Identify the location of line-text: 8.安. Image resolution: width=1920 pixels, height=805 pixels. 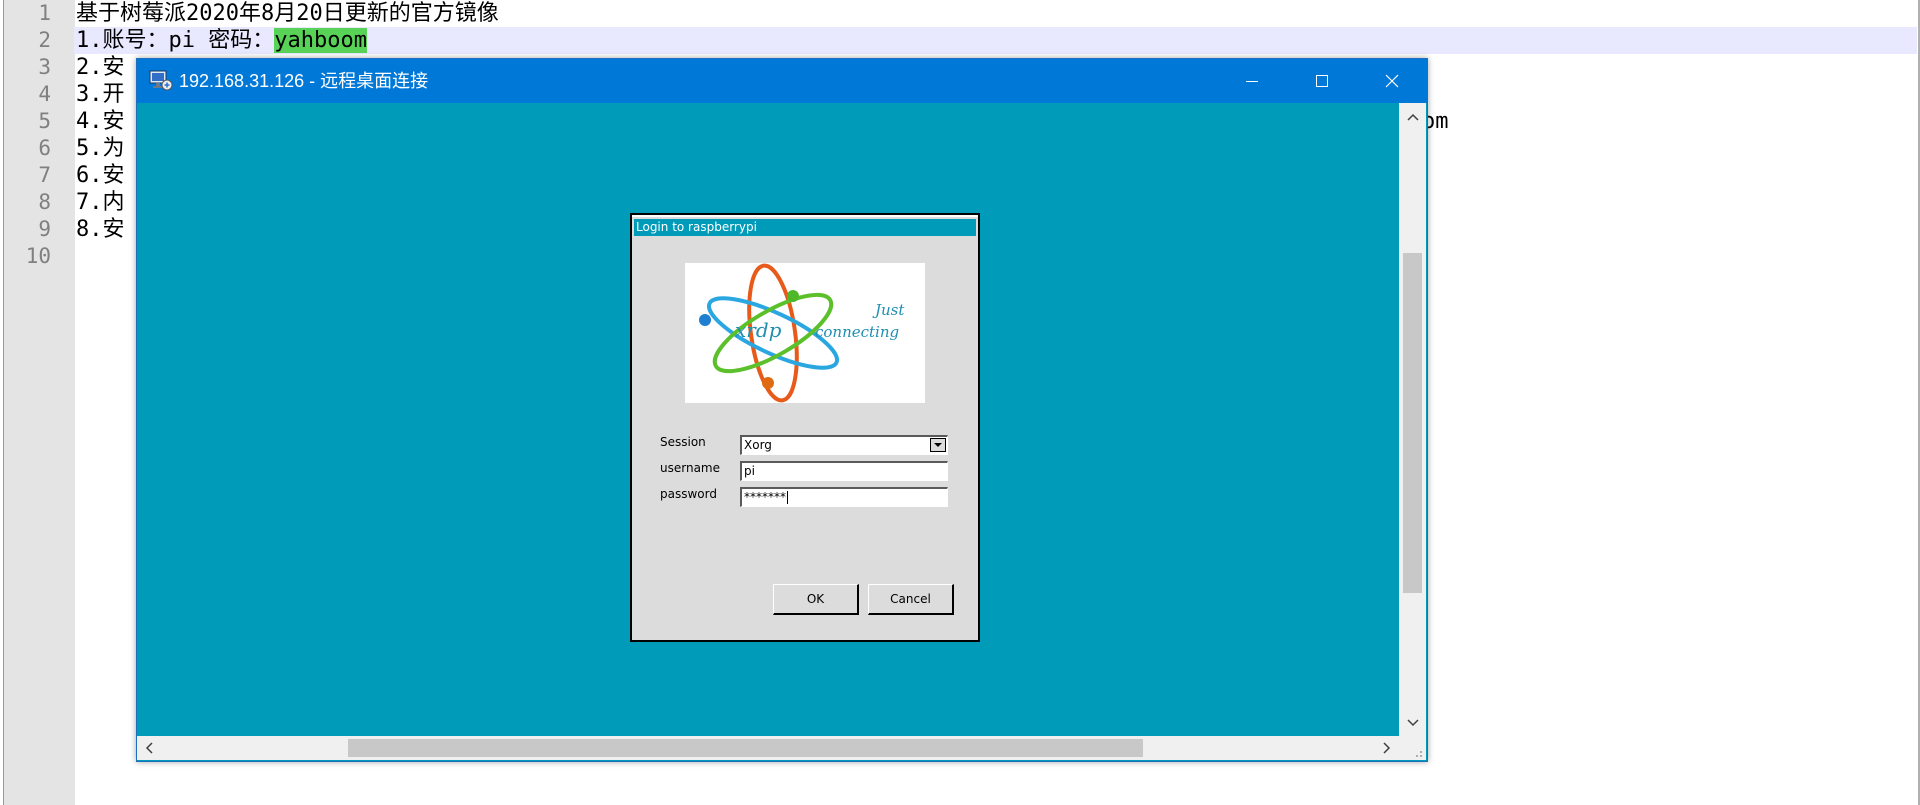
(100, 229).